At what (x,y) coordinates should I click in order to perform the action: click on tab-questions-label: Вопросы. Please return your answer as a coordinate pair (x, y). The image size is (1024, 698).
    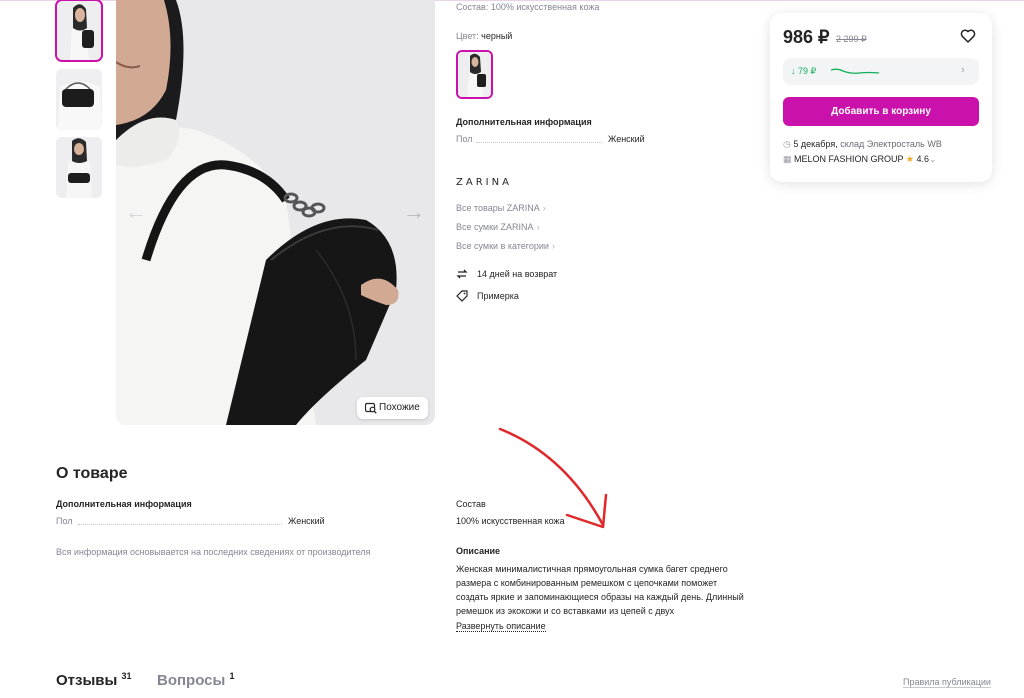
    Looking at the image, I should click on (191, 680).